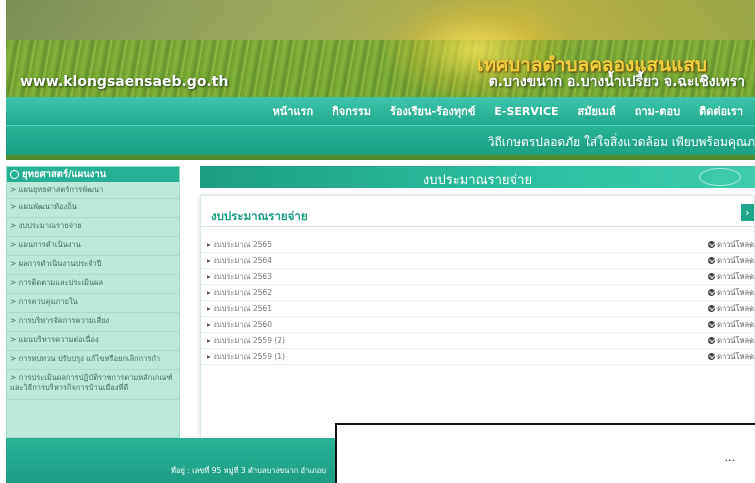 The height and width of the screenshot is (483, 755). Describe the element at coordinates (239, 245) in the screenshot. I see `budget-item-name: งบประมาณ 2565` at that location.